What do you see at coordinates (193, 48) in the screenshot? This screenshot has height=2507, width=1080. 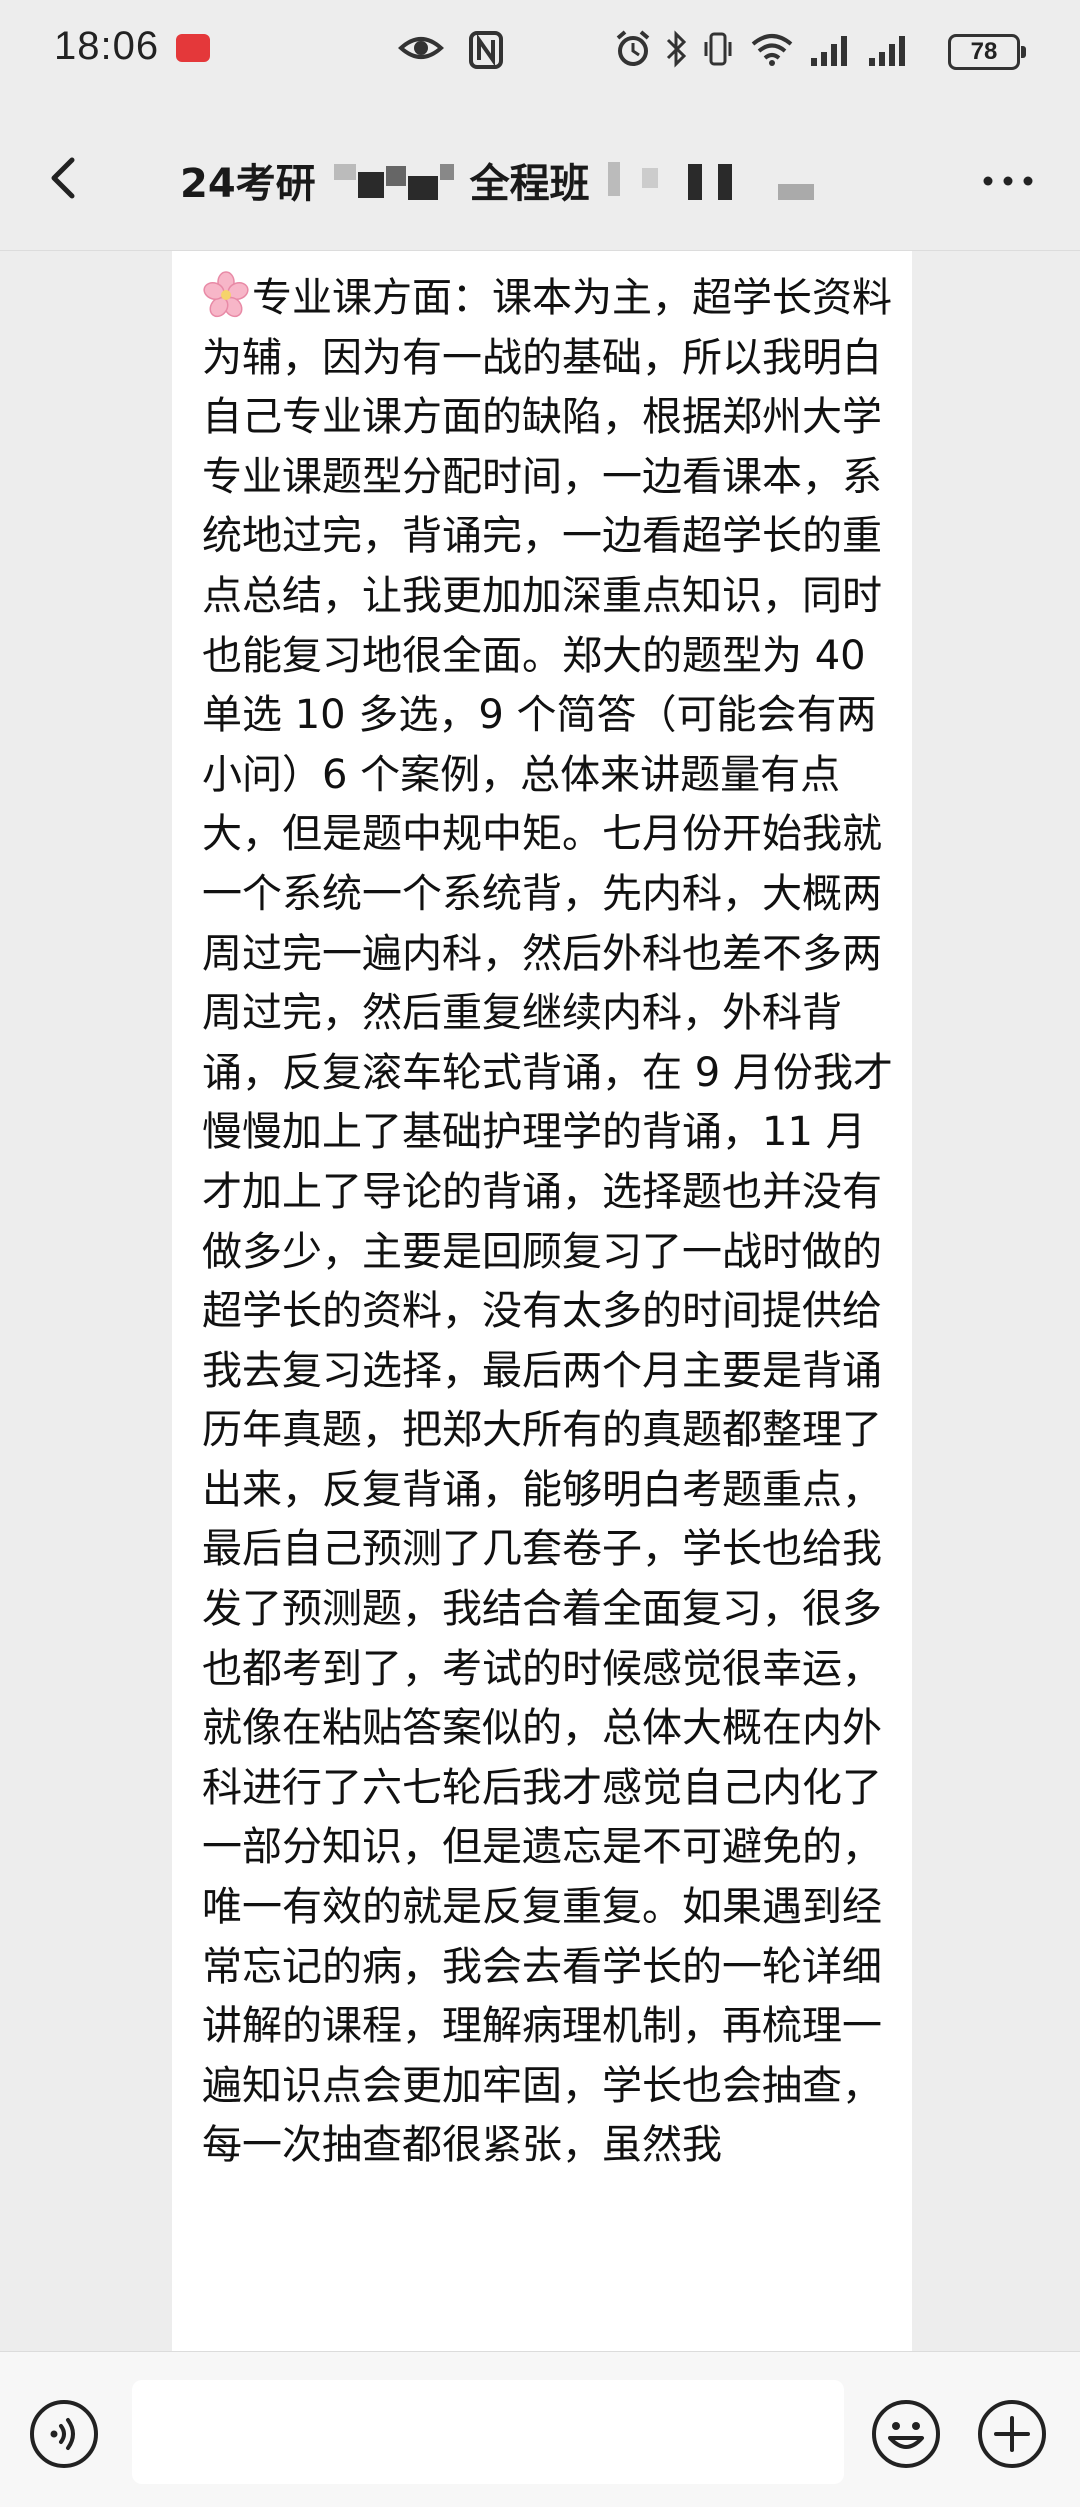 I see `app-notification-icon` at bounding box center [193, 48].